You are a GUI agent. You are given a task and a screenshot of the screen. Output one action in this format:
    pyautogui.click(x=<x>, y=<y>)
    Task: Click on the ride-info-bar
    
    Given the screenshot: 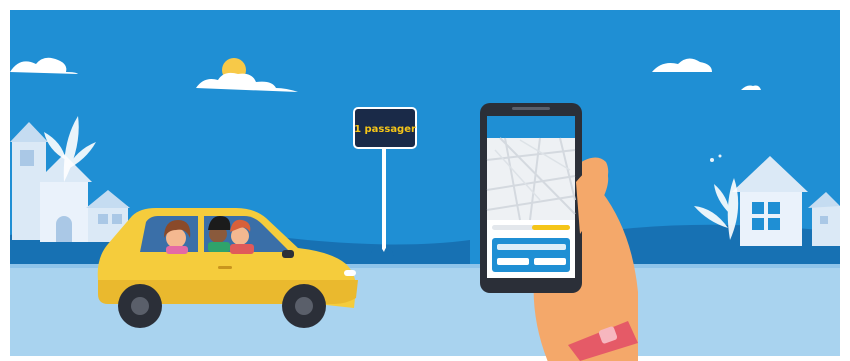 What is the action you would take?
    pyautogui.click(x=531, y=247)
    